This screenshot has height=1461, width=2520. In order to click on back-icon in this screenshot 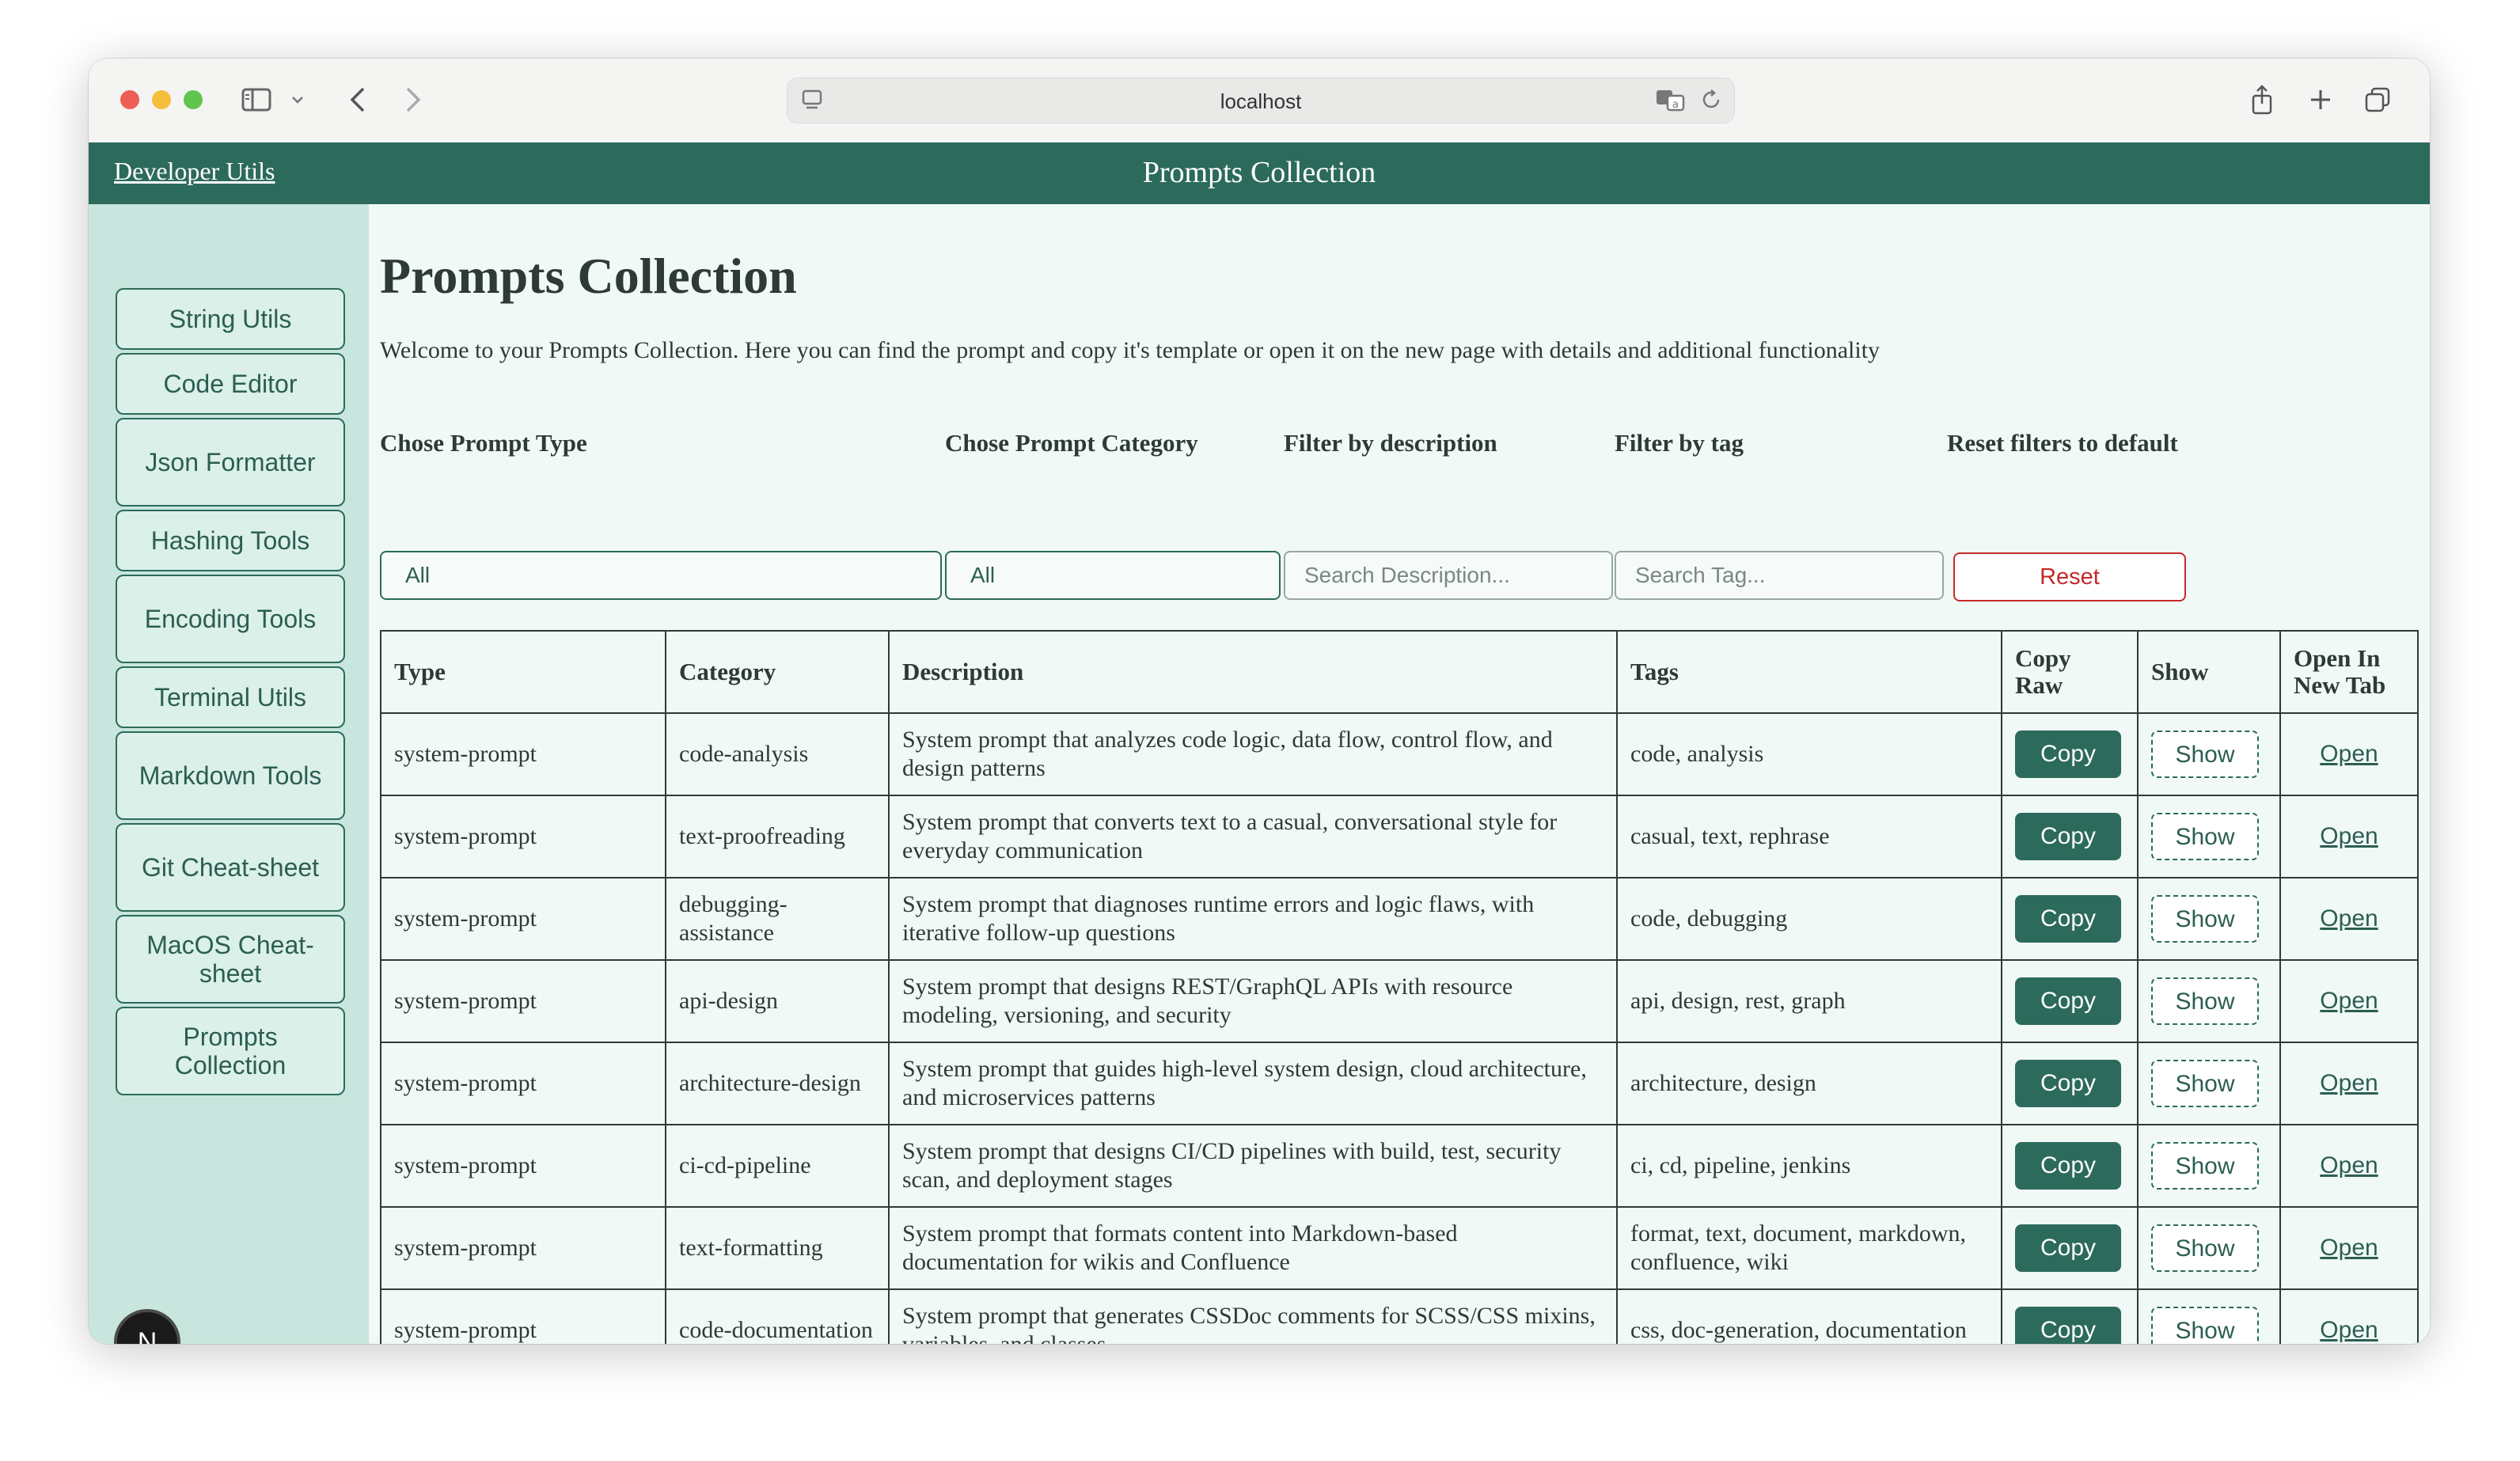, I will do `click(358, 99)`.